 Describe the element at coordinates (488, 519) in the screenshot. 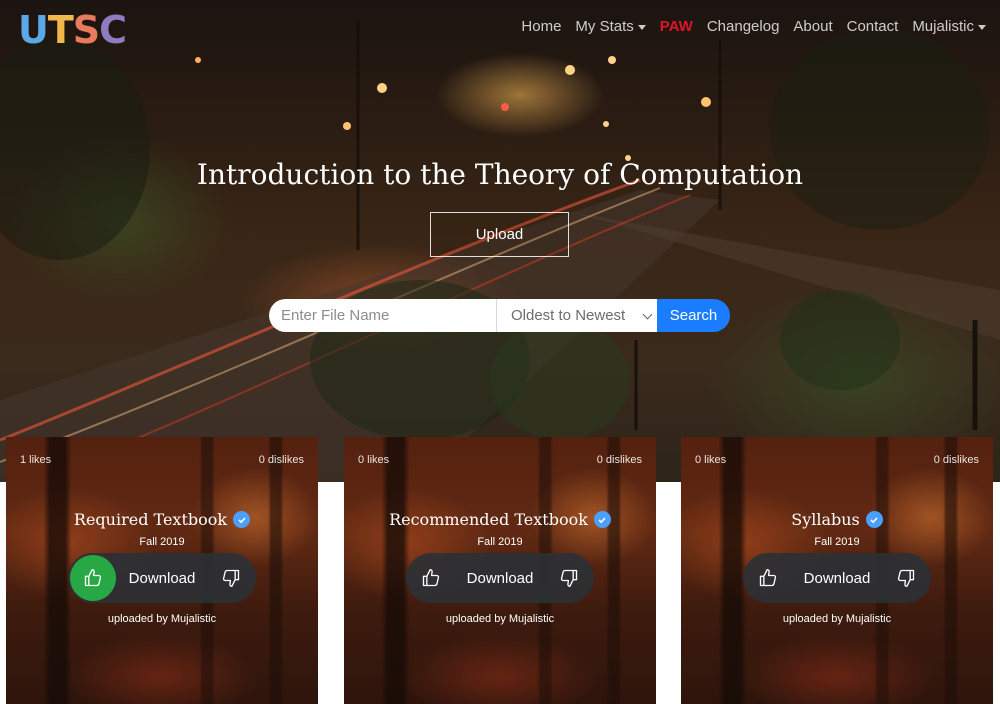

I see `file-title-text: Recommended Textbook` at that location.